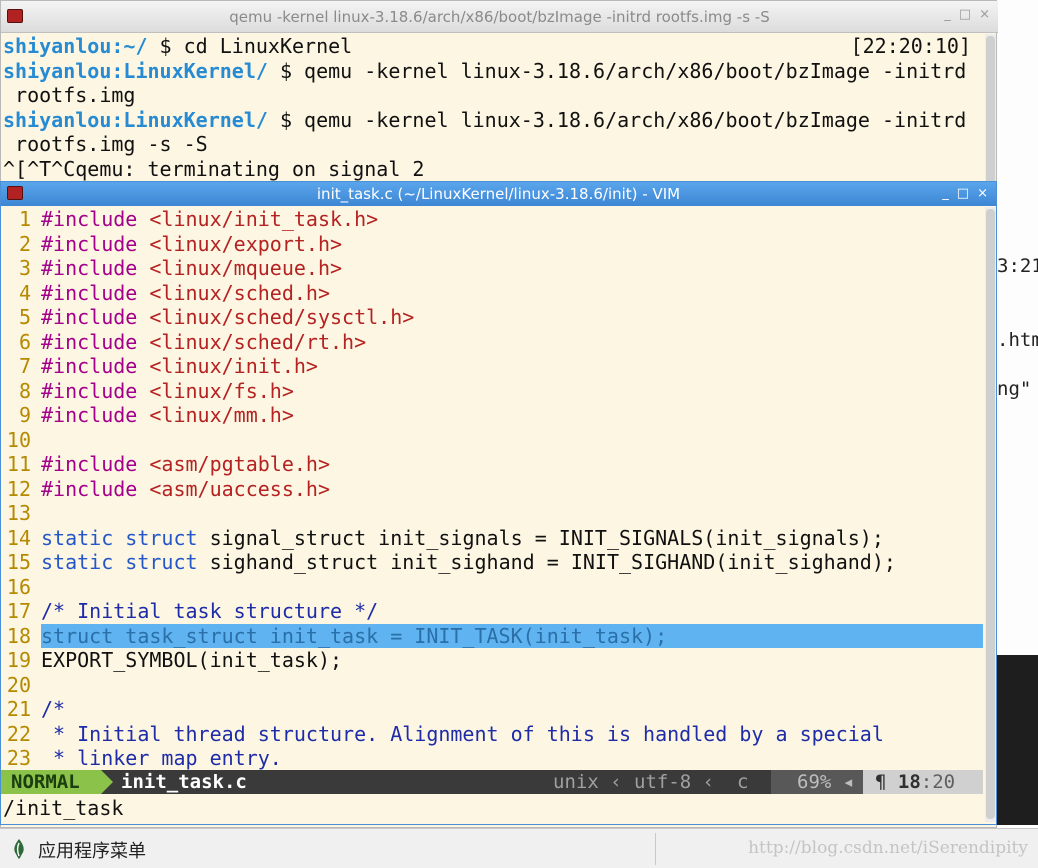 This screenshot has height=868, width=1038. What do you see at coordinates (708, 782) in the screenshot?
I see `chevron-left-icon: ‹` at bounding box center [708, 782].